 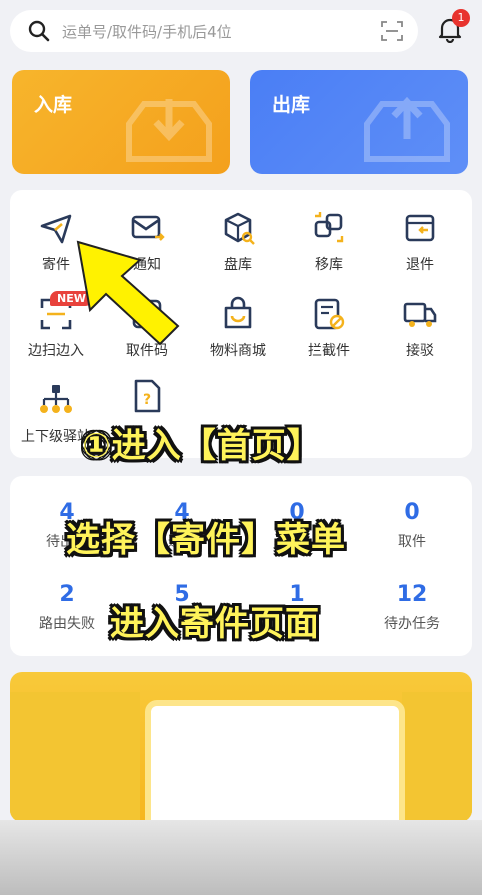 I want to click on outbound-label: 出库, so click(x=291, y=105).